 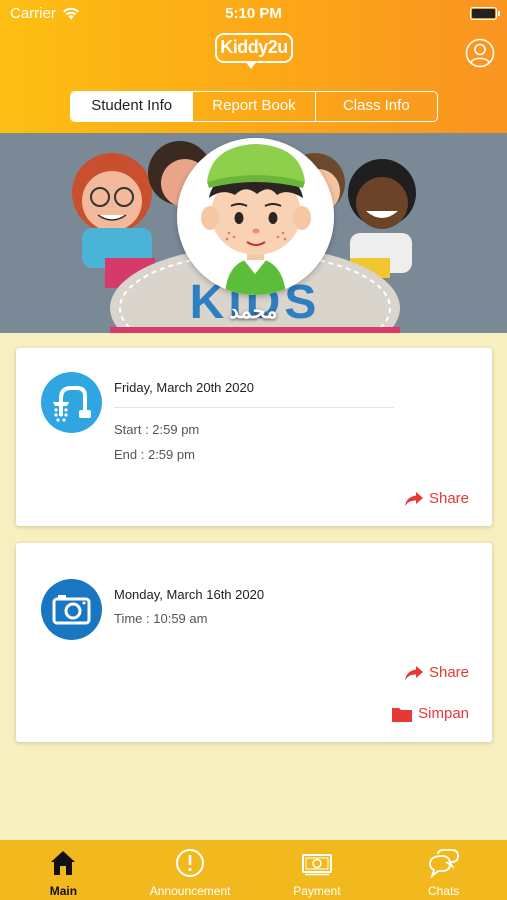 What do you see at coordinates (161, 618) in the screenshot?
I see `activity-time: Time : 10:59 am` at bounding box center [161, 618].